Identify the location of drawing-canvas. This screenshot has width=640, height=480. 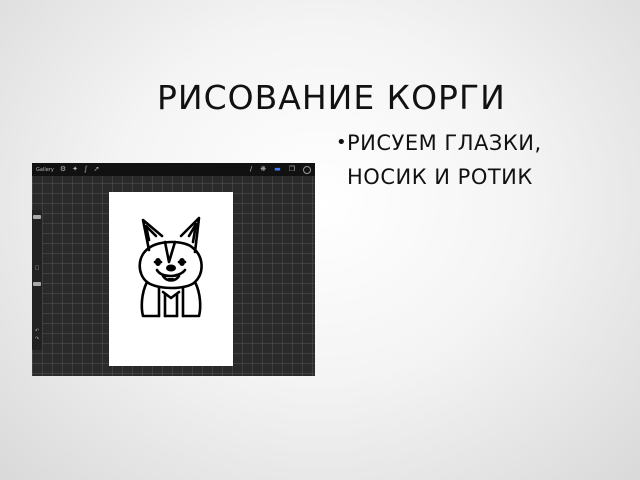
(171, 279).